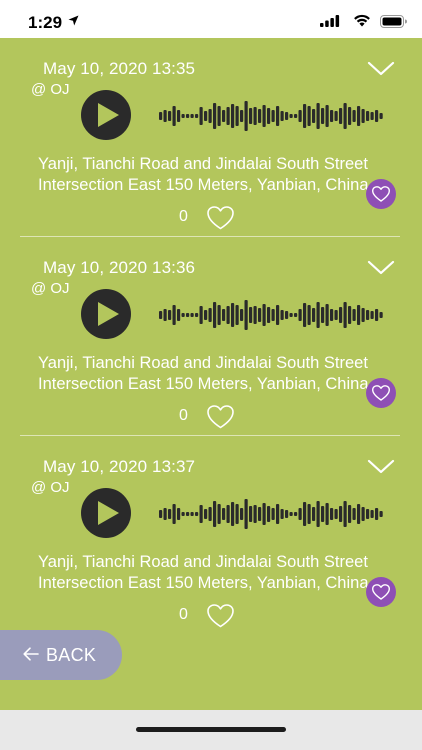  Describe the element at coordinates (45, 22) in the screenshot. I see `status-time: 1:29` at that location.